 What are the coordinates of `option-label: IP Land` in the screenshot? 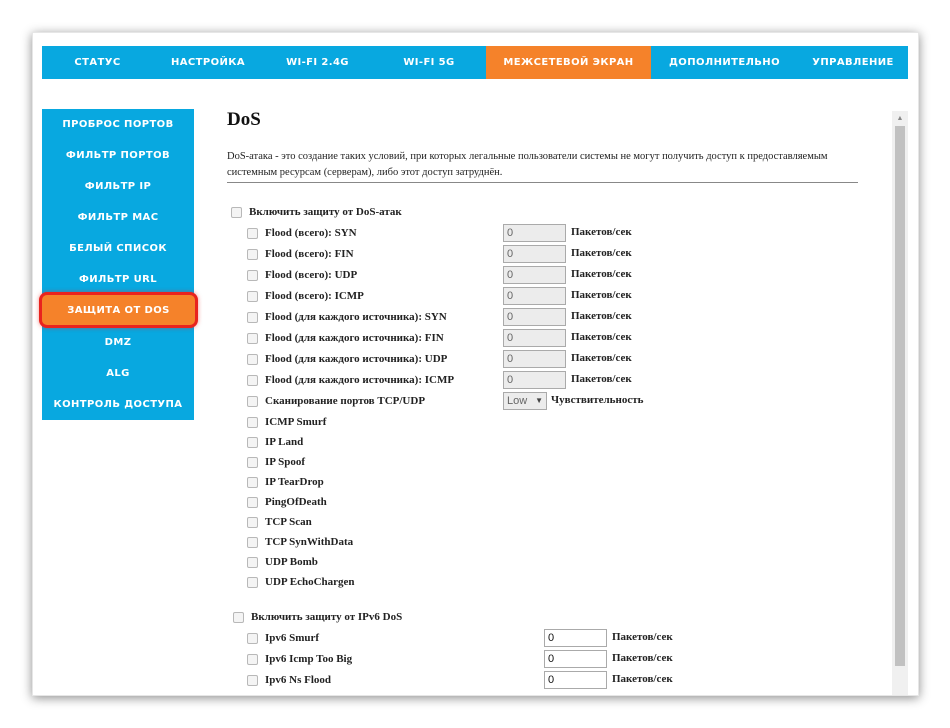 It's located at (284, 442).